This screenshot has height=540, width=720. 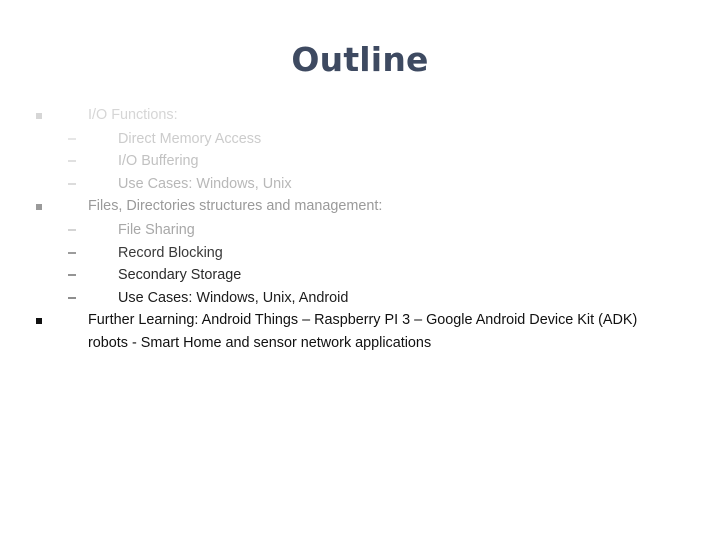 What do you see at coordinates (133, 115) in the screenshot?
I see `bullet-label: I/O Functions:` at bounding box center [133, 115].